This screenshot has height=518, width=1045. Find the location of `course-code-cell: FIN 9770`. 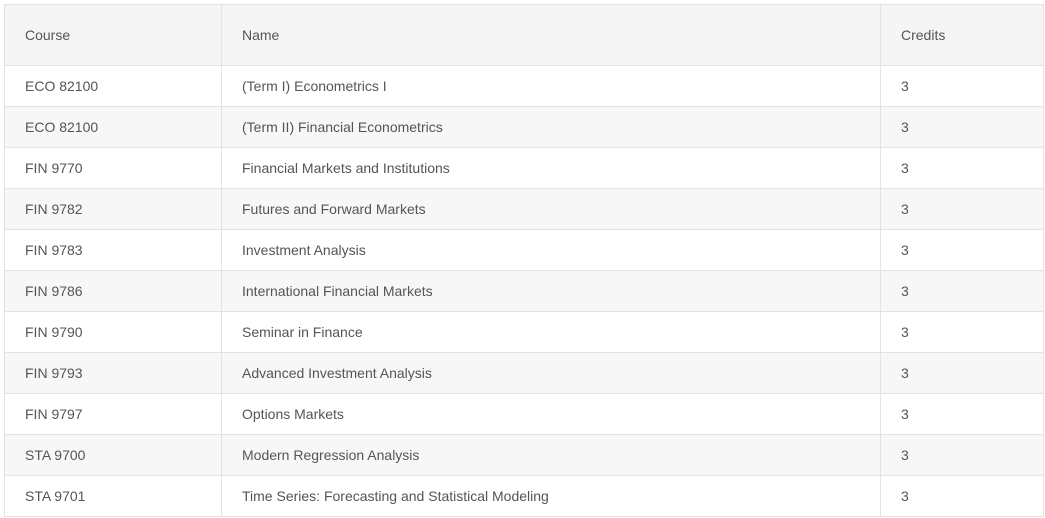

course-code-cell: FIN 9770 is located at coordinates (113, 168).